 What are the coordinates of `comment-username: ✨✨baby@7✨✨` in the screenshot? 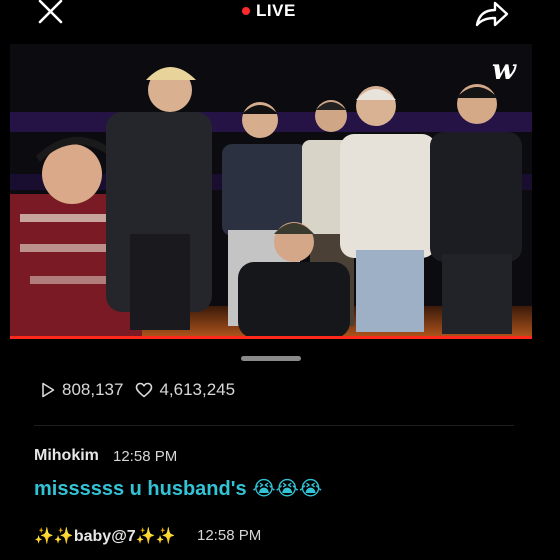 It's located at (105, 536).